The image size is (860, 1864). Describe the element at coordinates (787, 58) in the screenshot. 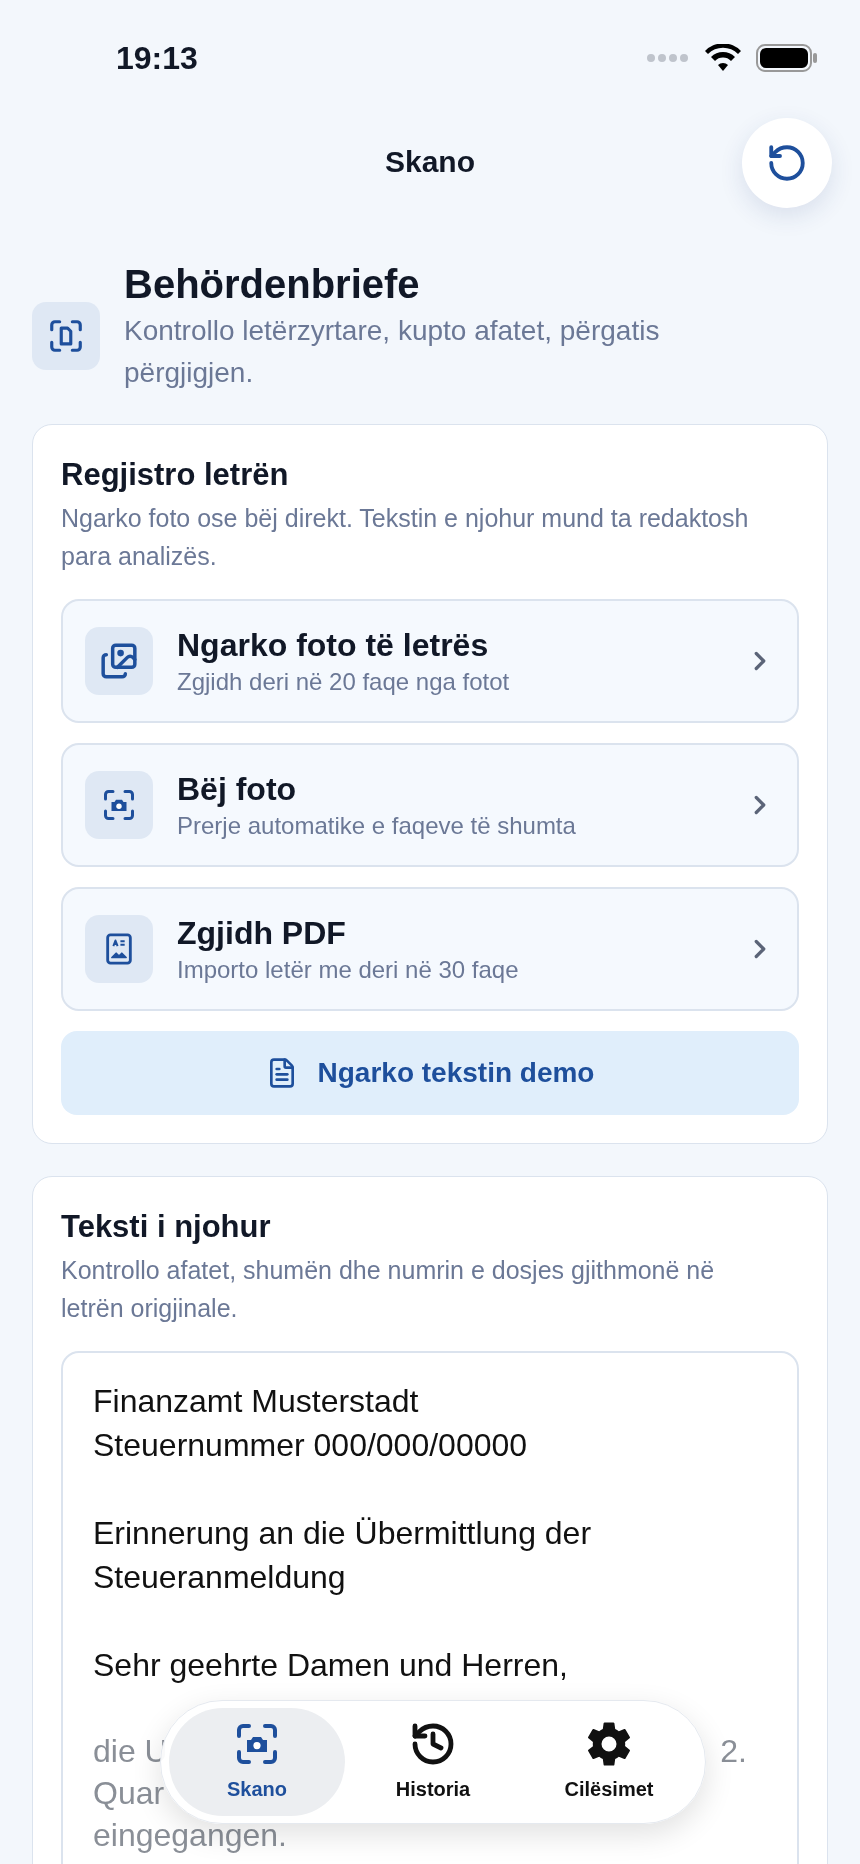

I see `battery-icon` at that location.